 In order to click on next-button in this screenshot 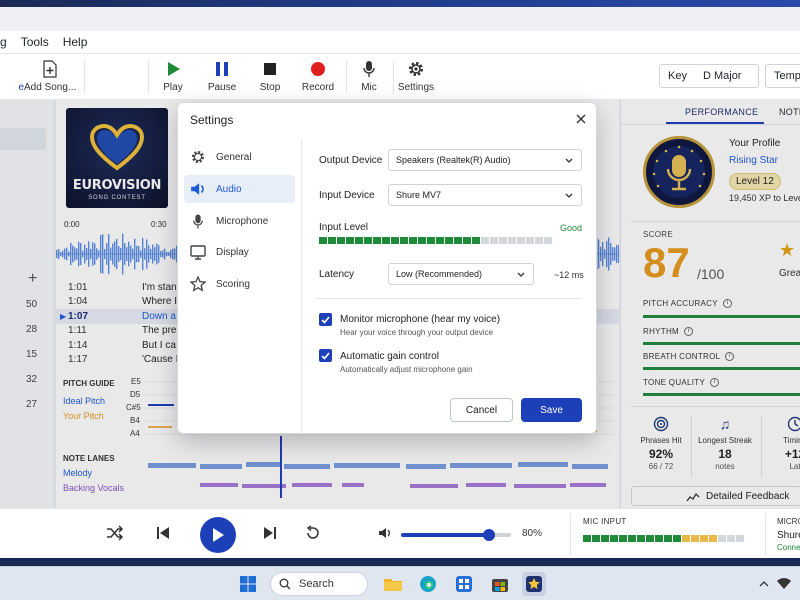, I will do `click(270, 533)`.